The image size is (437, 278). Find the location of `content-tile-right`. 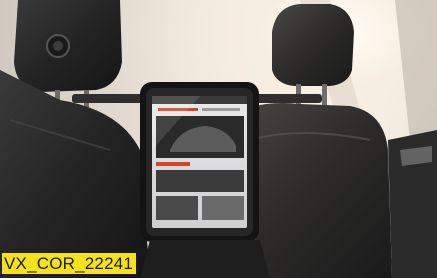

content-tile-right is located at coordinates (223, 208).